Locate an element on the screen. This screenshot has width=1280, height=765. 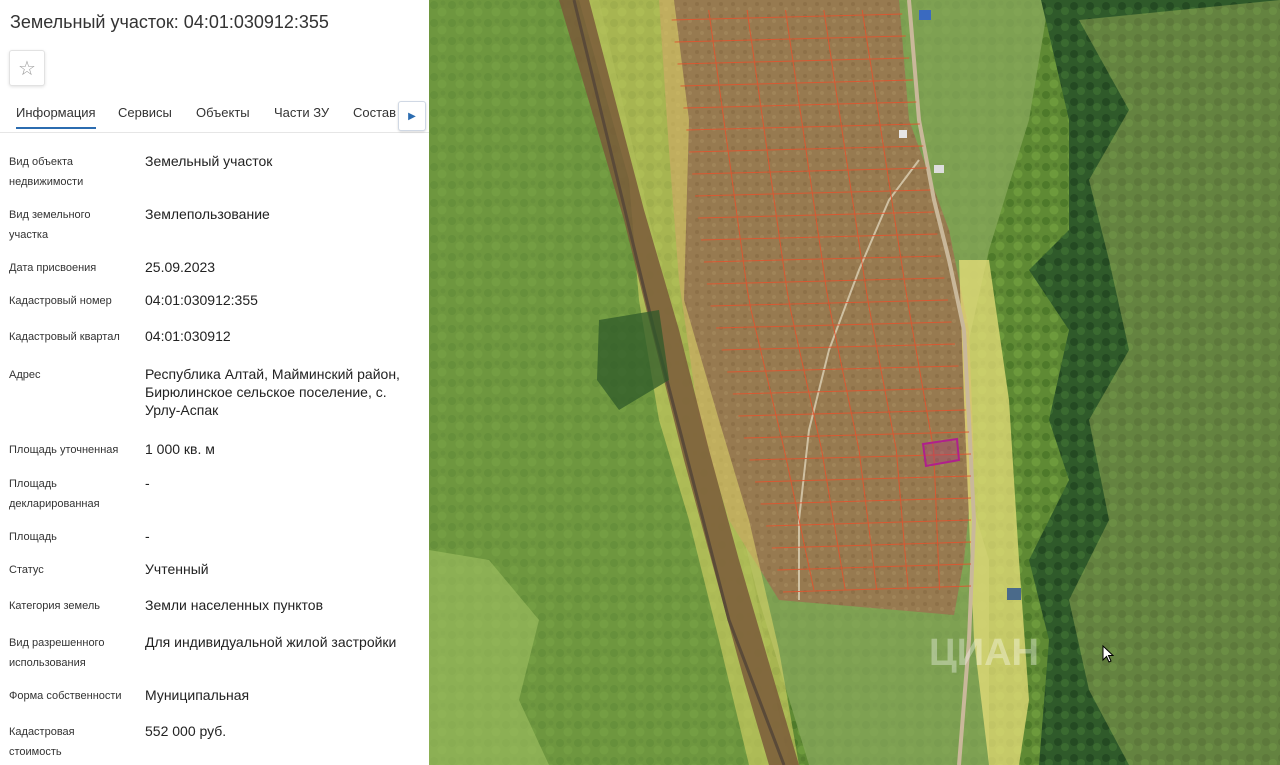
info-label: Адрес is located at coordinates (25, 375).